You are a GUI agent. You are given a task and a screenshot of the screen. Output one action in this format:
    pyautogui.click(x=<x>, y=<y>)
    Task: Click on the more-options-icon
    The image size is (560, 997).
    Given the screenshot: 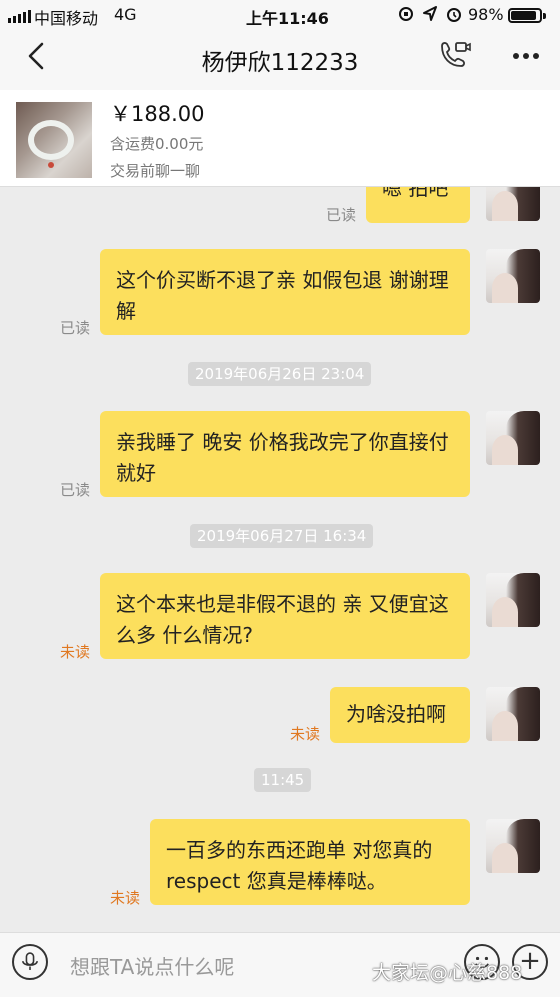 What is the action you would take?
    pyautogui.click(x=526, y=56)
    